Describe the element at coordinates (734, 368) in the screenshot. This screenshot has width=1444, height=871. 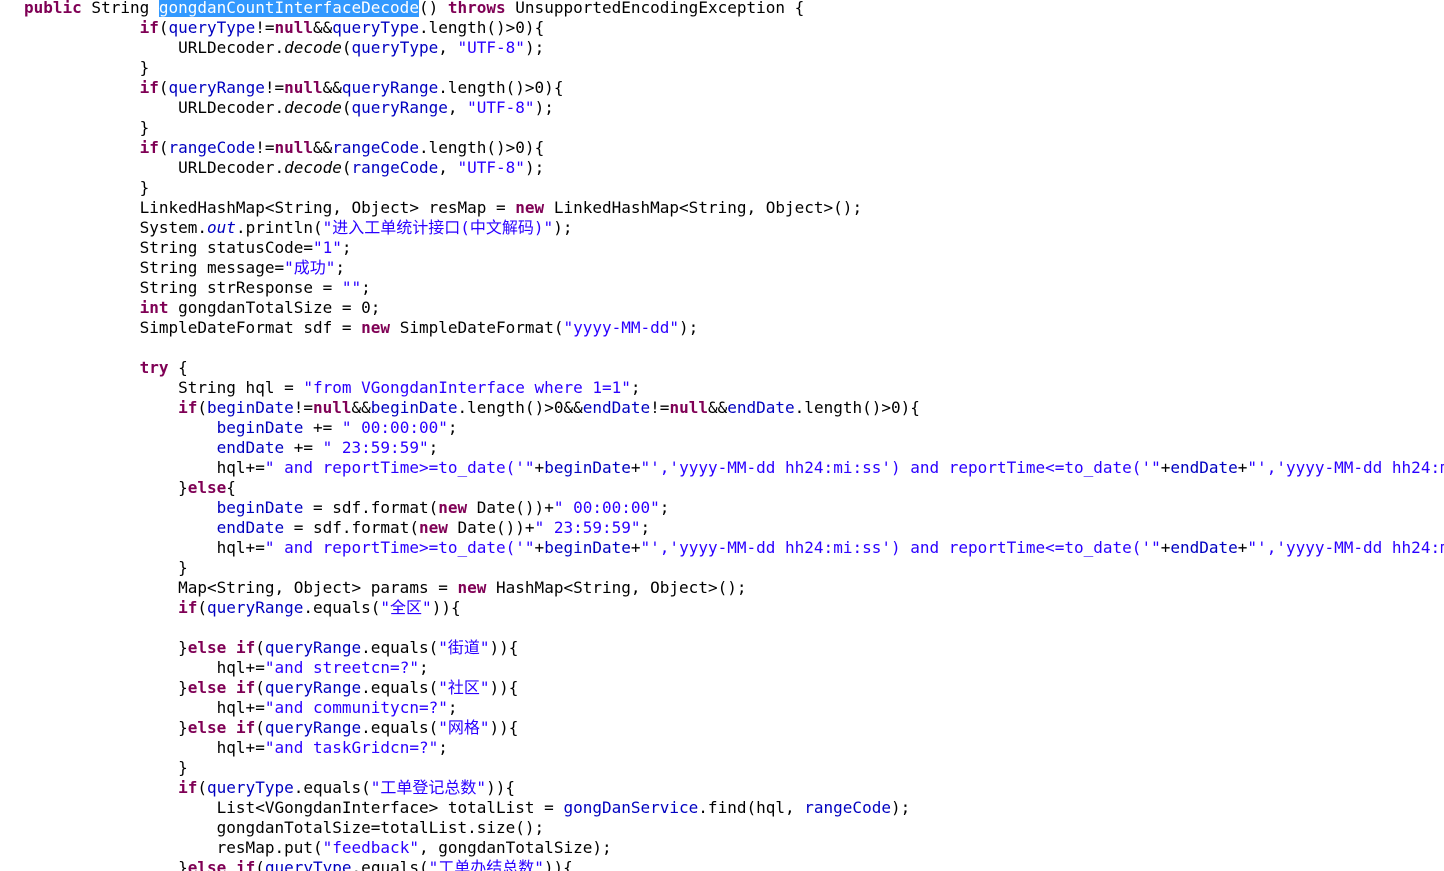
I see `code-line: try {` at that location.